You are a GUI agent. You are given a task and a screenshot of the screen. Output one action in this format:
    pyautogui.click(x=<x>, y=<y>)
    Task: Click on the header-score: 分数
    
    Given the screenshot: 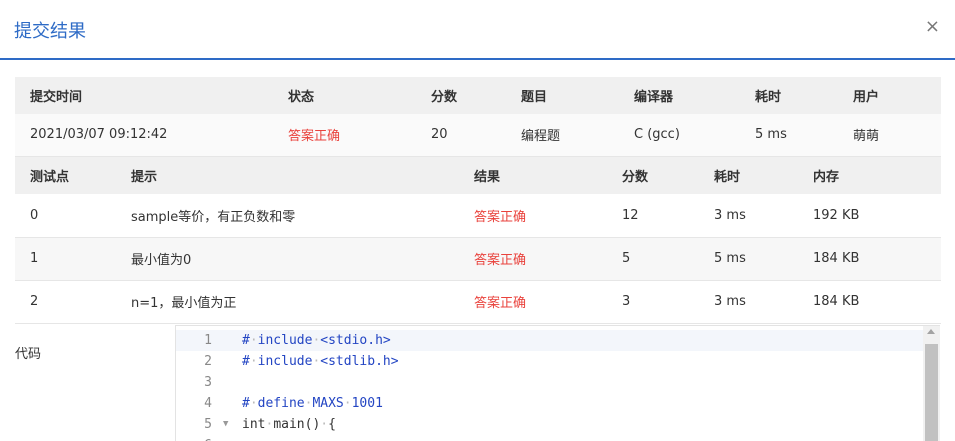 What is the action you would take?
    pyautogui.click(x=476, y=95)
    